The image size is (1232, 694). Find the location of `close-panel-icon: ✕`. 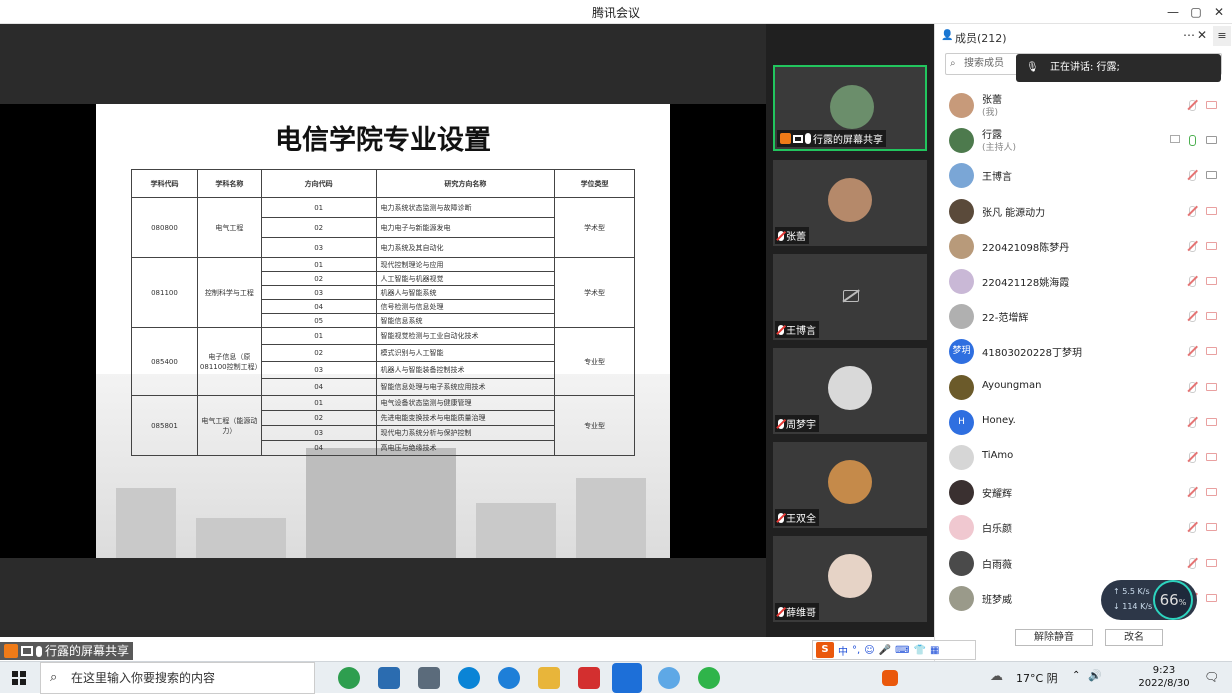

close-panel-icon: ✕ is located at coordinates (1202, 35).